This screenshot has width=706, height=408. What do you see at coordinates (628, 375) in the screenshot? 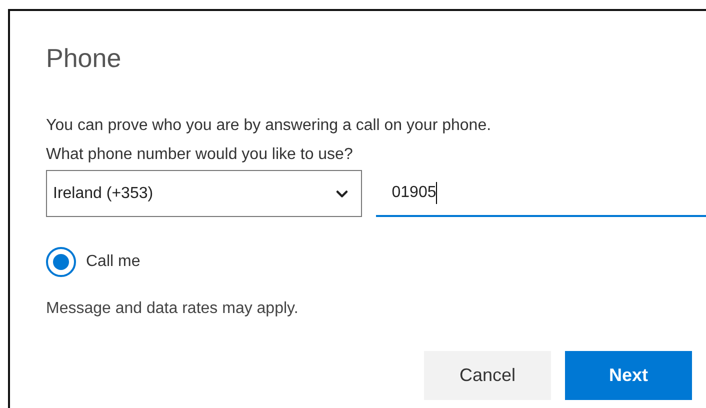
I see `next-button: Next` at bounding box center [628, 375].